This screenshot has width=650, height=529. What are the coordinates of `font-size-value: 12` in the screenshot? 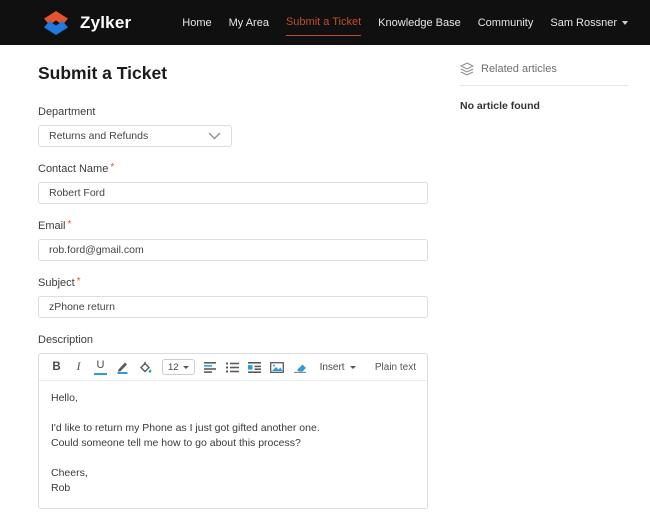 It's located at (173, 367).